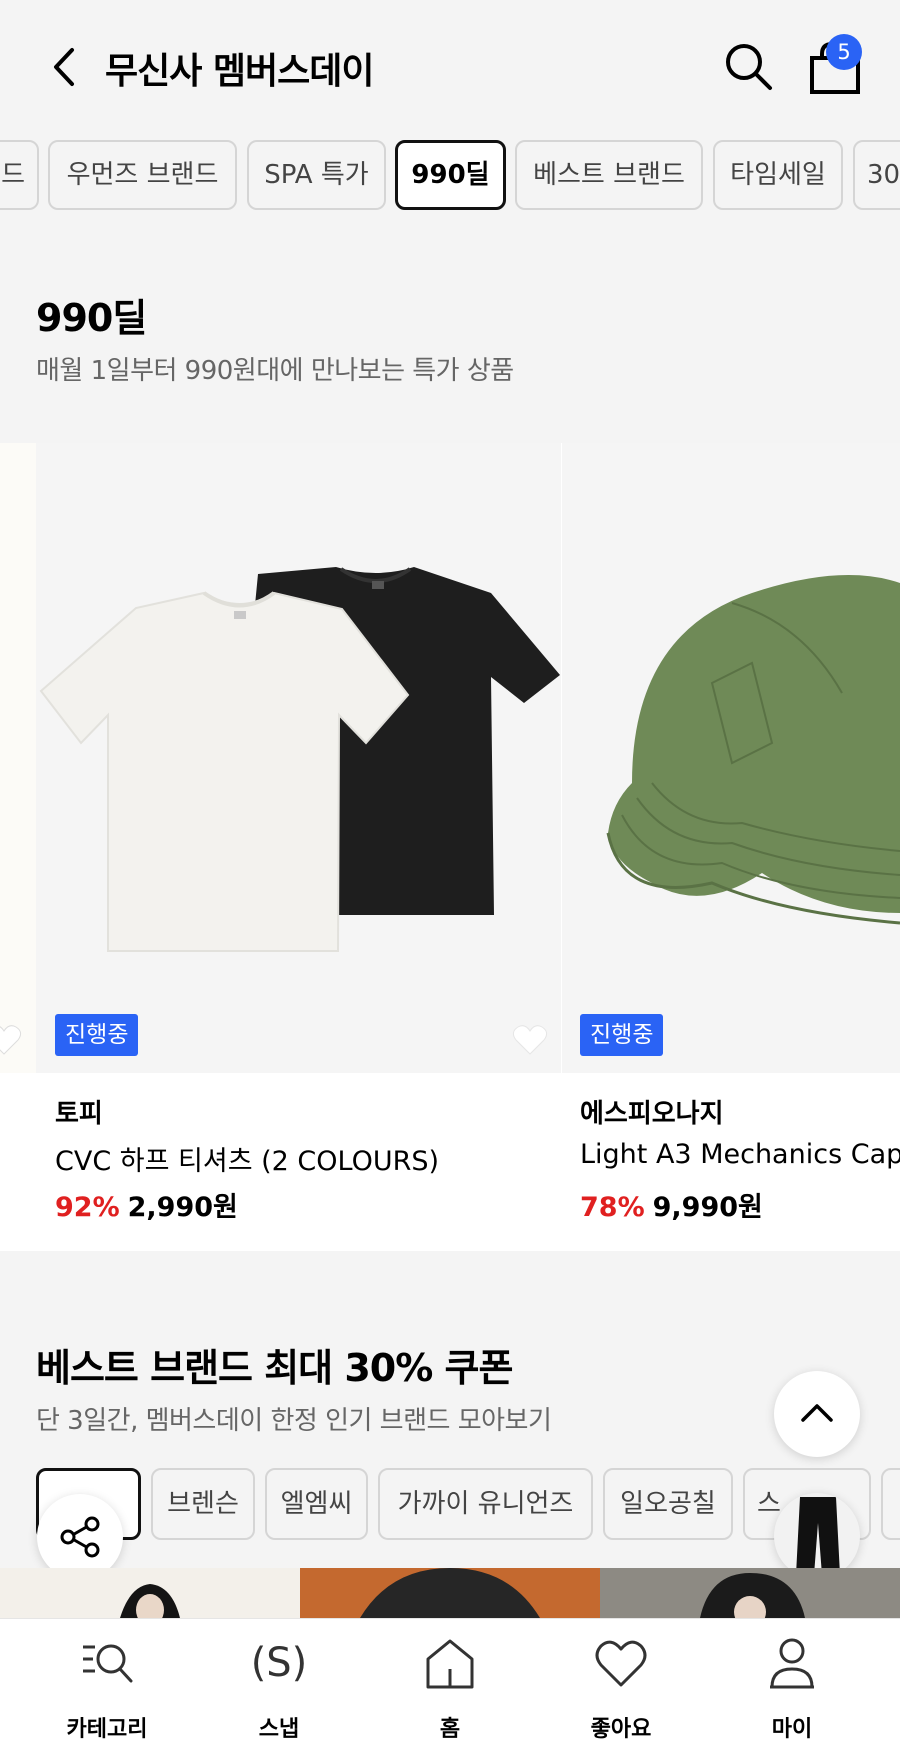 This screenshot has height=1751, width=900. I want to click on nav-label: 마이, so click(792, 1729).